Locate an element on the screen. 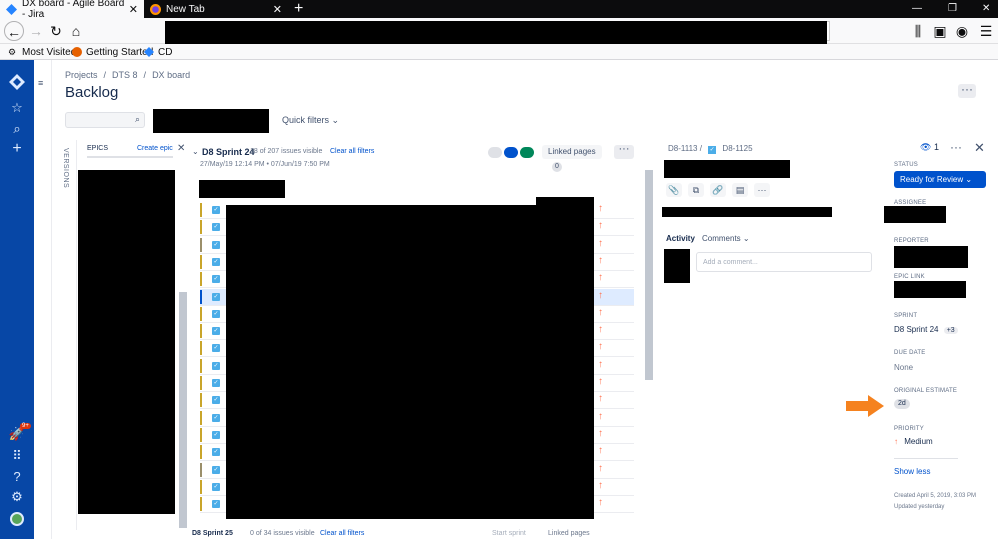 The height and width of the screenshot is (539, 998). breadcrumb-projects: Projects is located at coordinates (81, 75).